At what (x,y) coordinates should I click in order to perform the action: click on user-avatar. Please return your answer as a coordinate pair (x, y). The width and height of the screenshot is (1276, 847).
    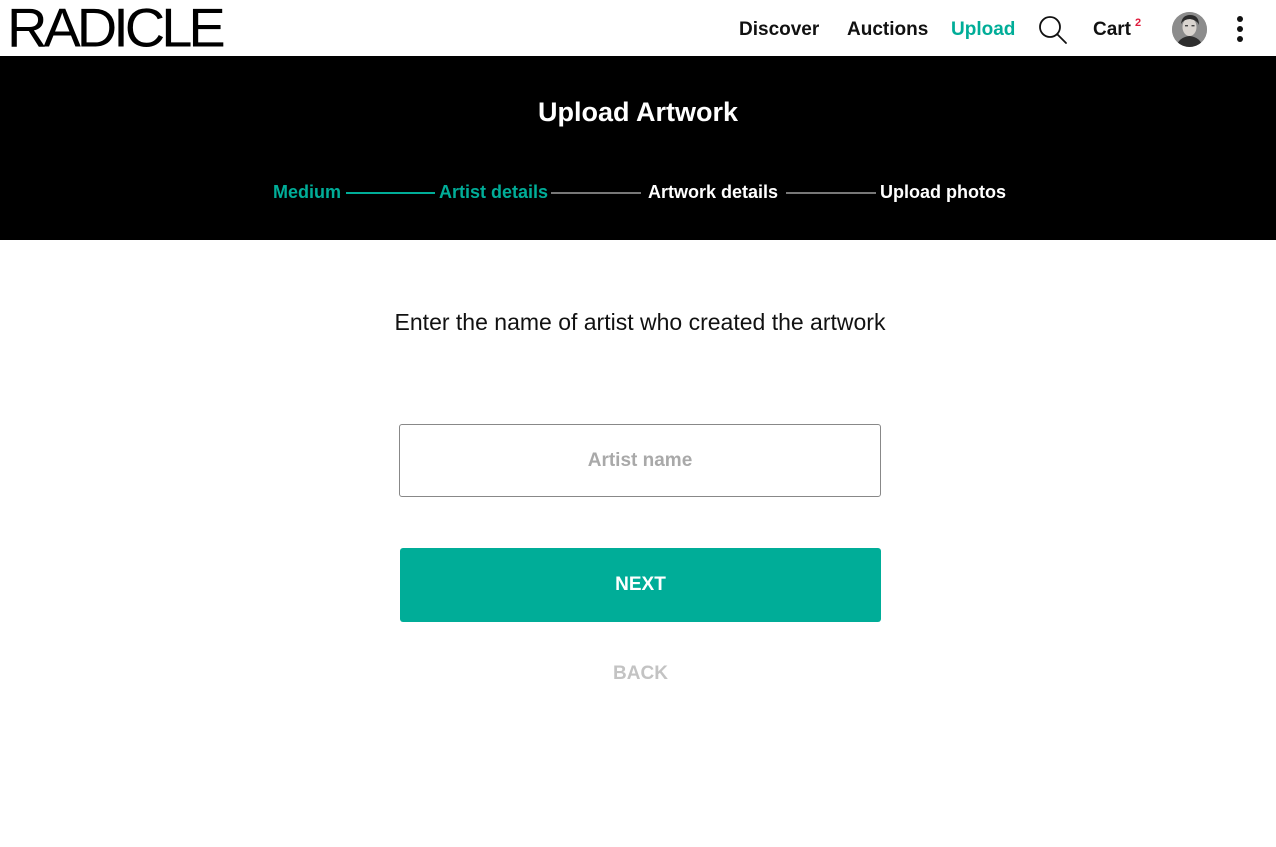
    Looking at the image, I should click on (1189, 29).